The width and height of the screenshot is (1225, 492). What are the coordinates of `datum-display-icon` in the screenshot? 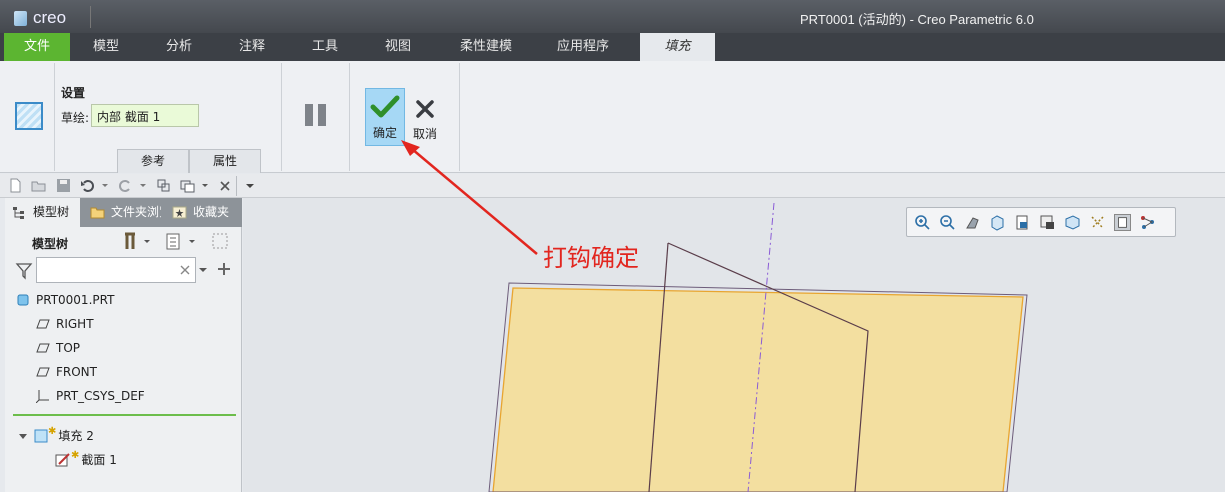 It's located at (1097, 222).